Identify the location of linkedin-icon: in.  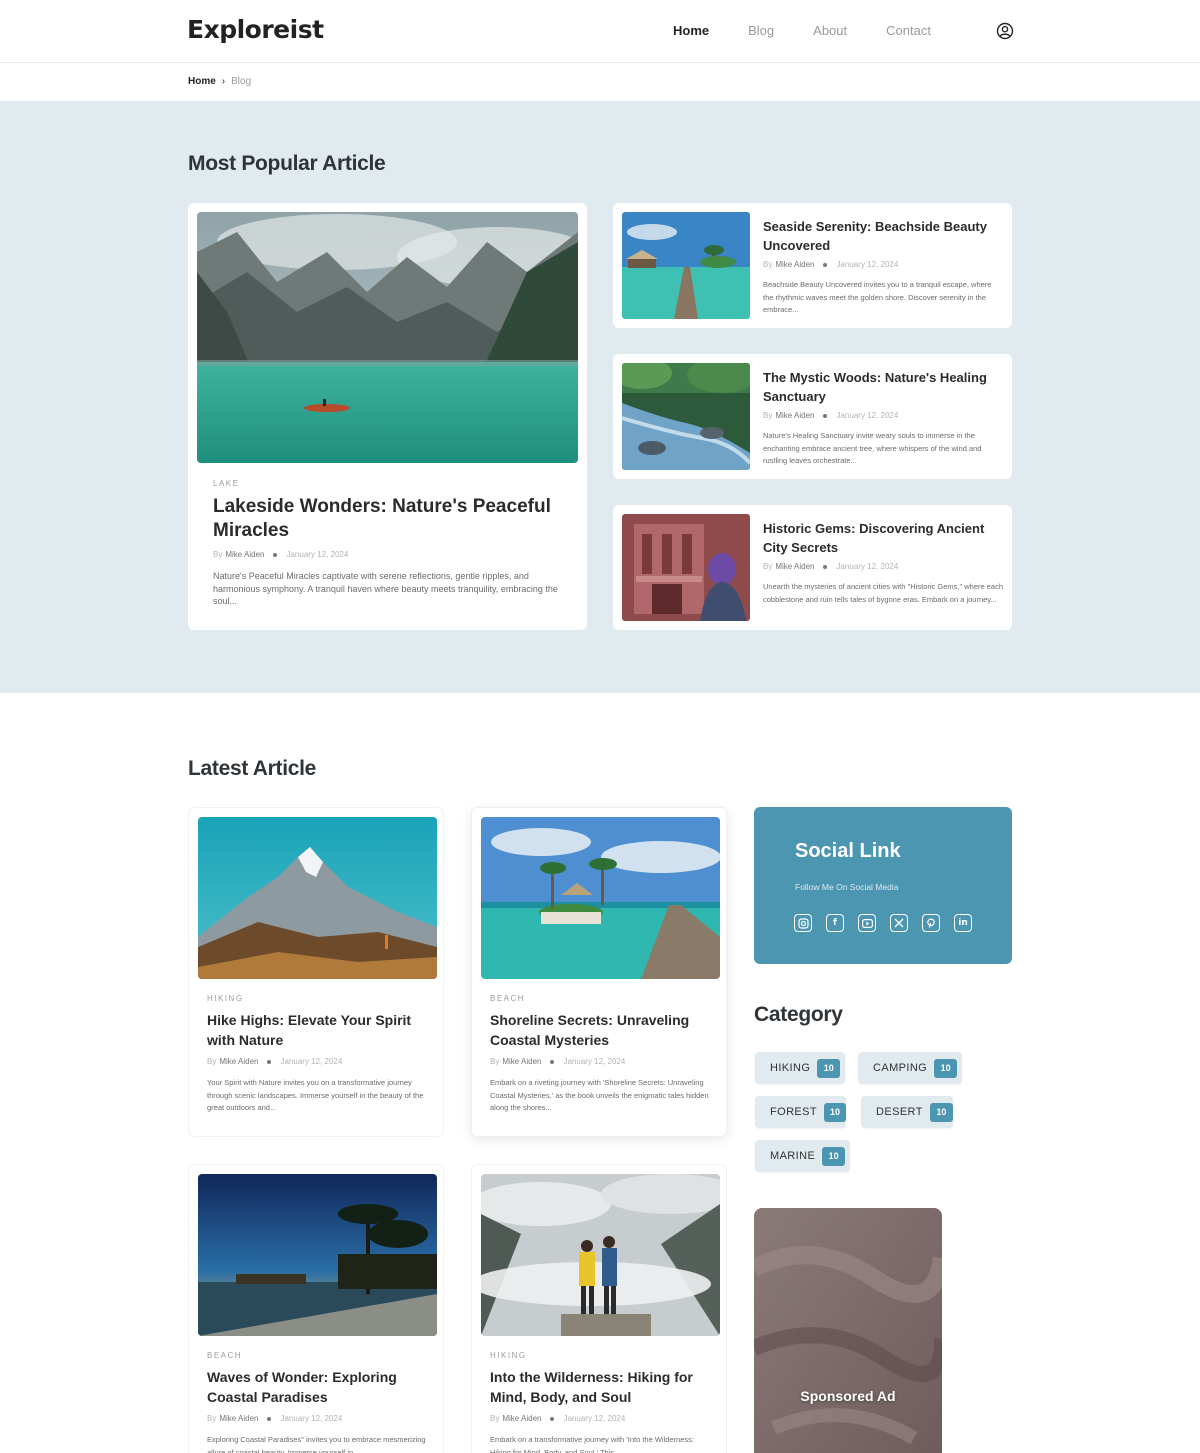
(963, 923).